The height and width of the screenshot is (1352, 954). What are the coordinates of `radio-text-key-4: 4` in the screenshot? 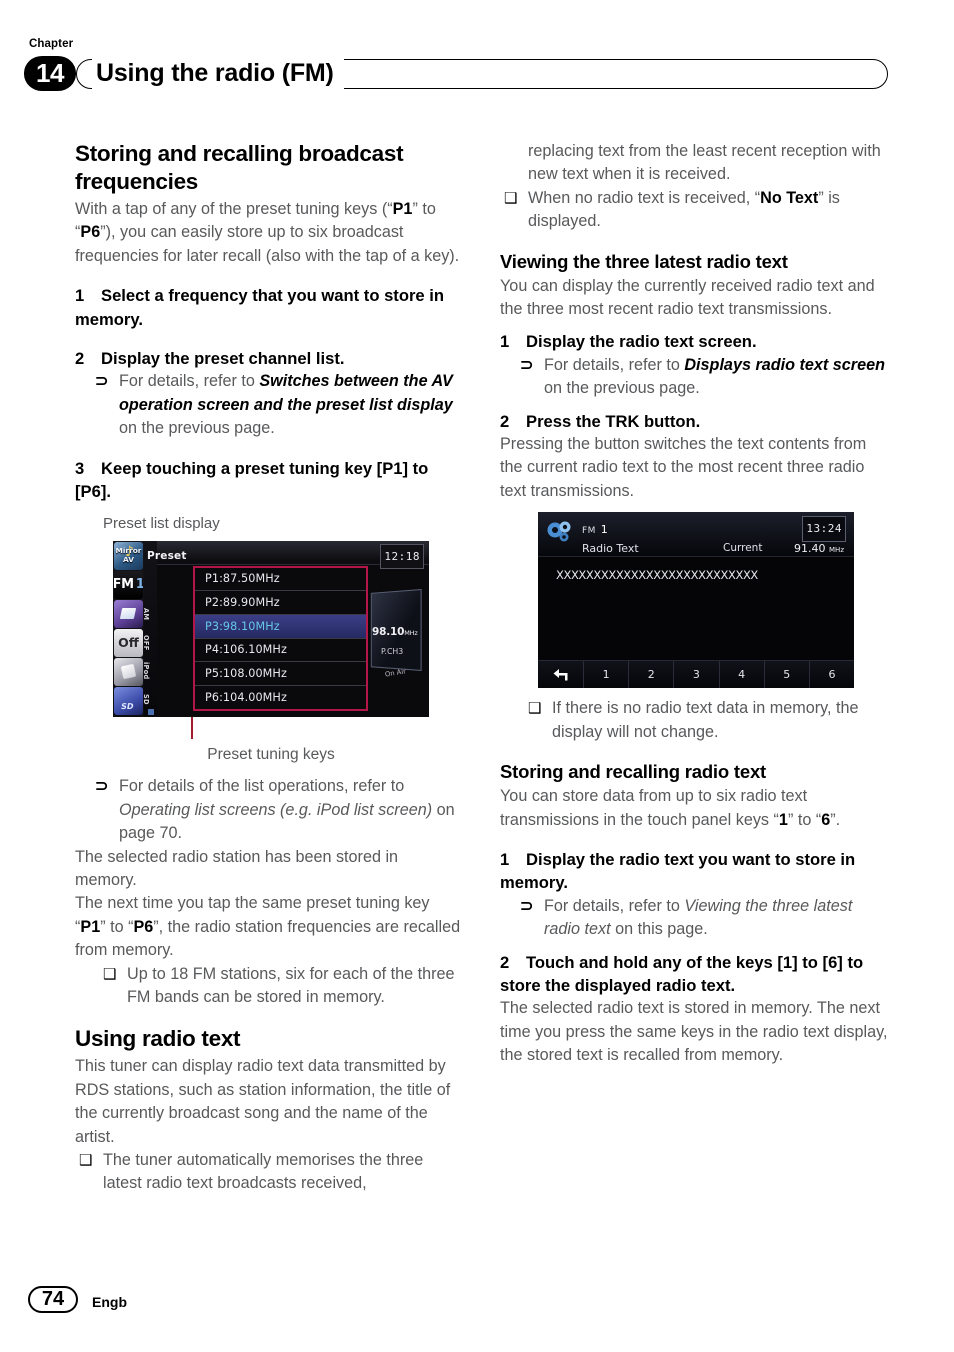 It's located at (742, 675).